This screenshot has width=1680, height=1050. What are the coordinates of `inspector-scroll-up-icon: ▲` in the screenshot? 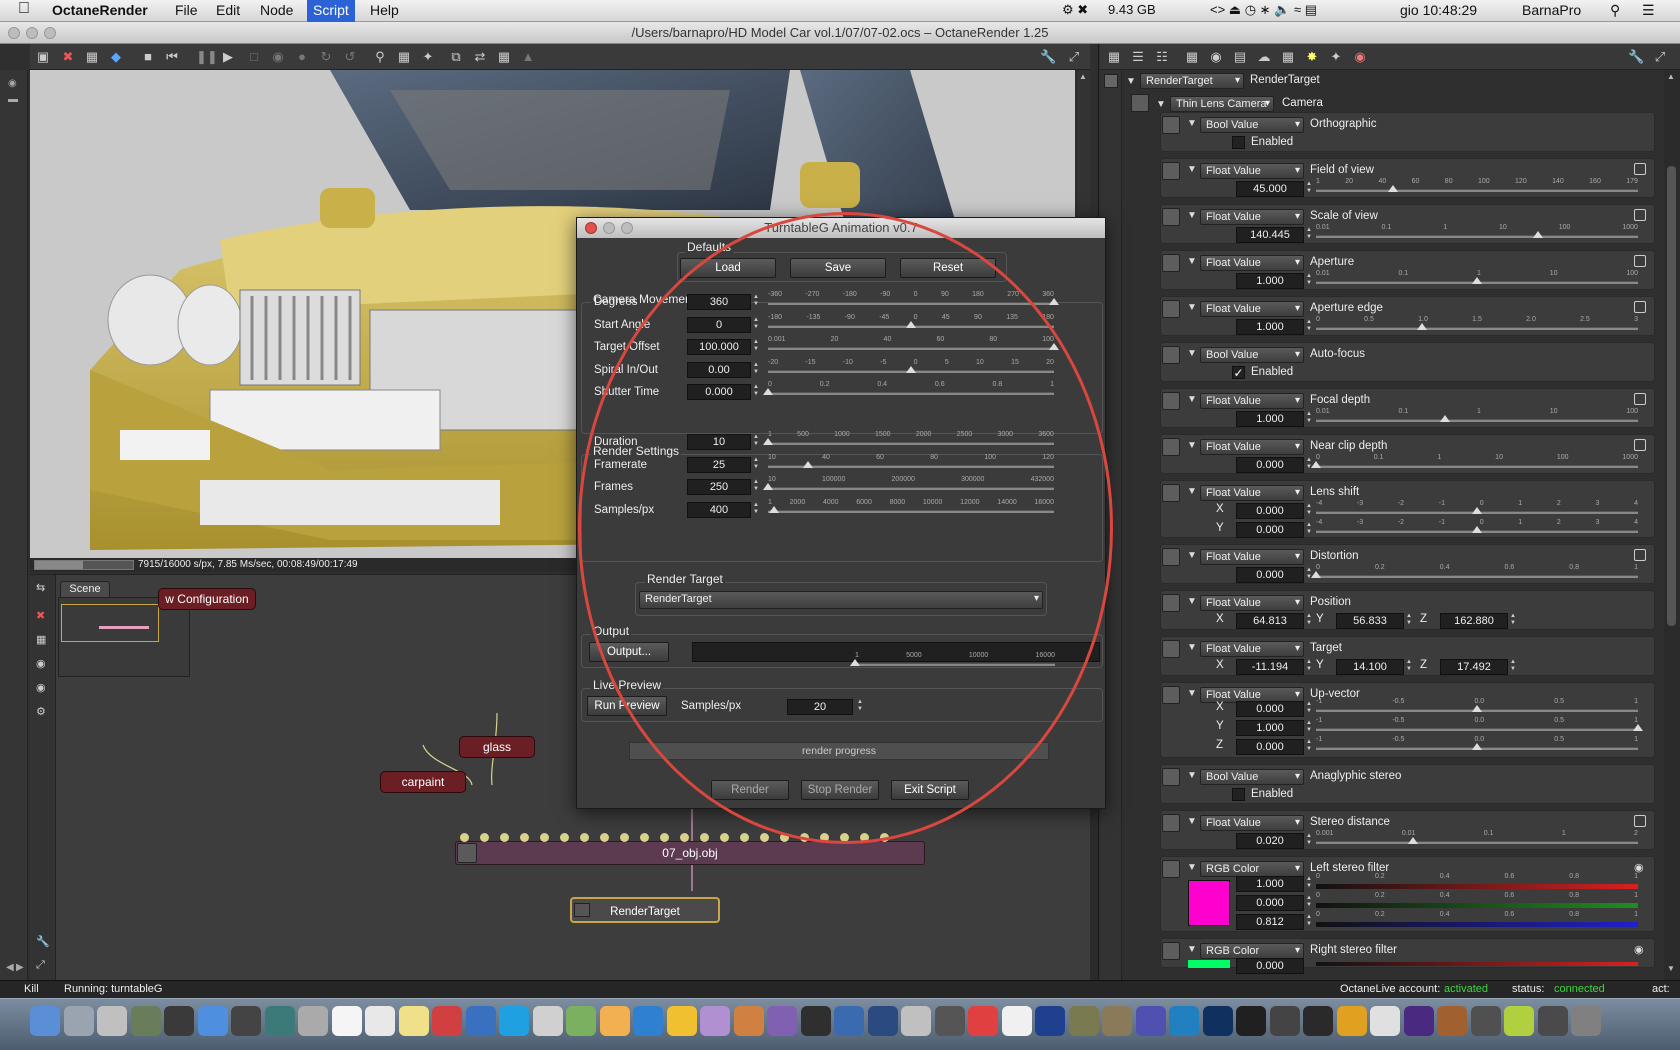 It's located at (1671, 76).